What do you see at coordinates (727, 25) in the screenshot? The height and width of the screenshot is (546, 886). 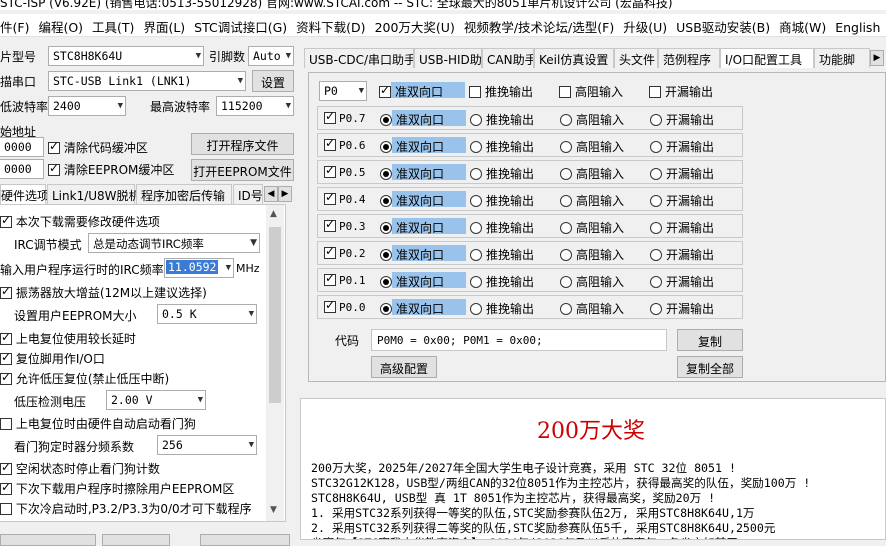 I see `menu-item-9: USB驱动安装(B)` at bounding box center [727, 25].